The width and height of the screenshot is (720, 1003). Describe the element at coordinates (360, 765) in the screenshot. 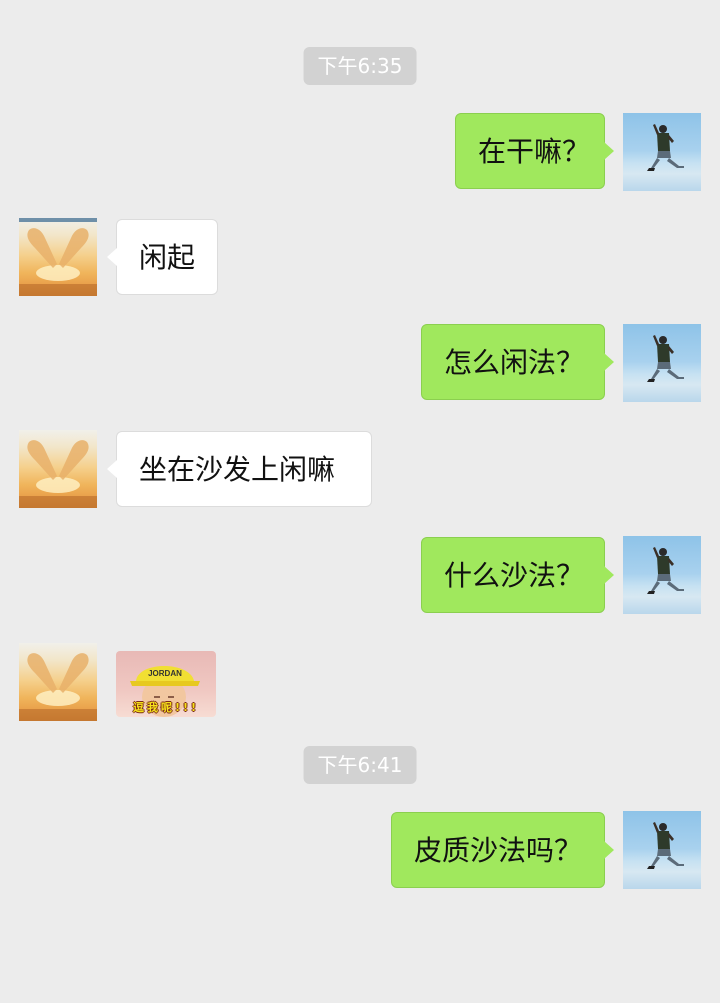

I see `timestamp-label: 下午6:41` at that location.